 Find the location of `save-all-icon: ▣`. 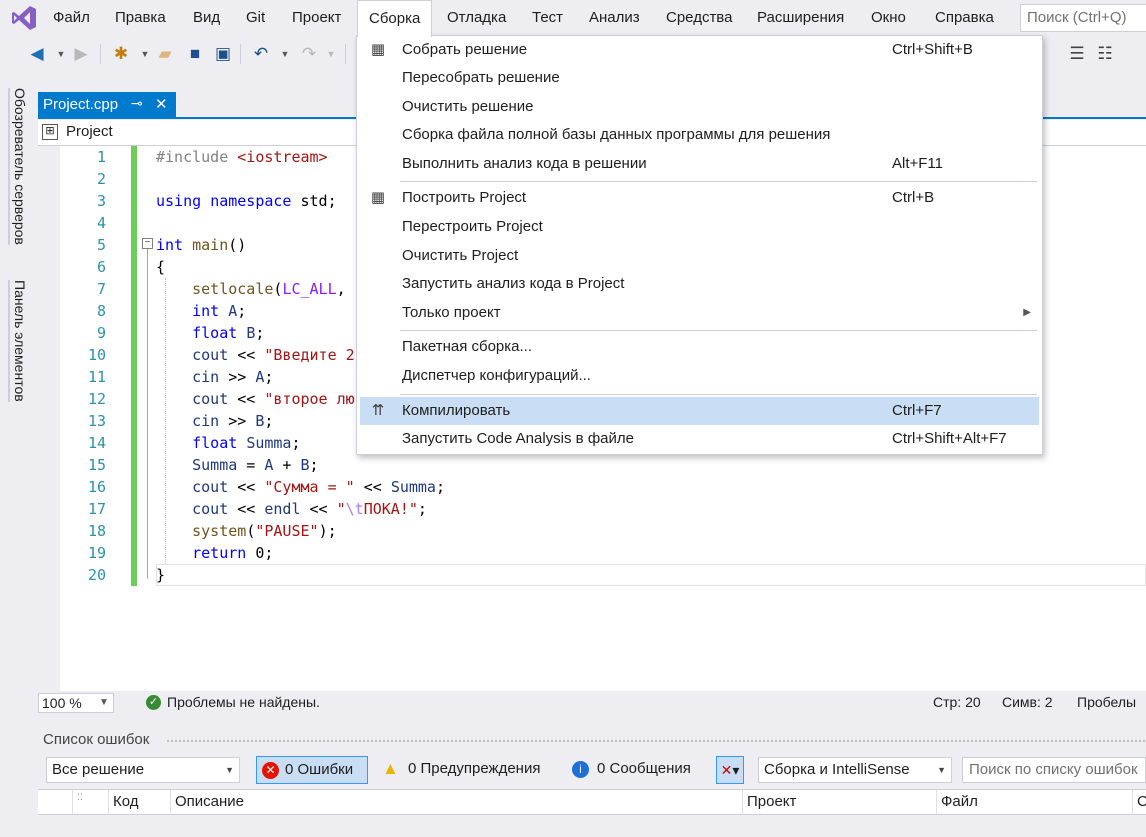

save-all-icon: ▣ is located at coordinates (223, 54).